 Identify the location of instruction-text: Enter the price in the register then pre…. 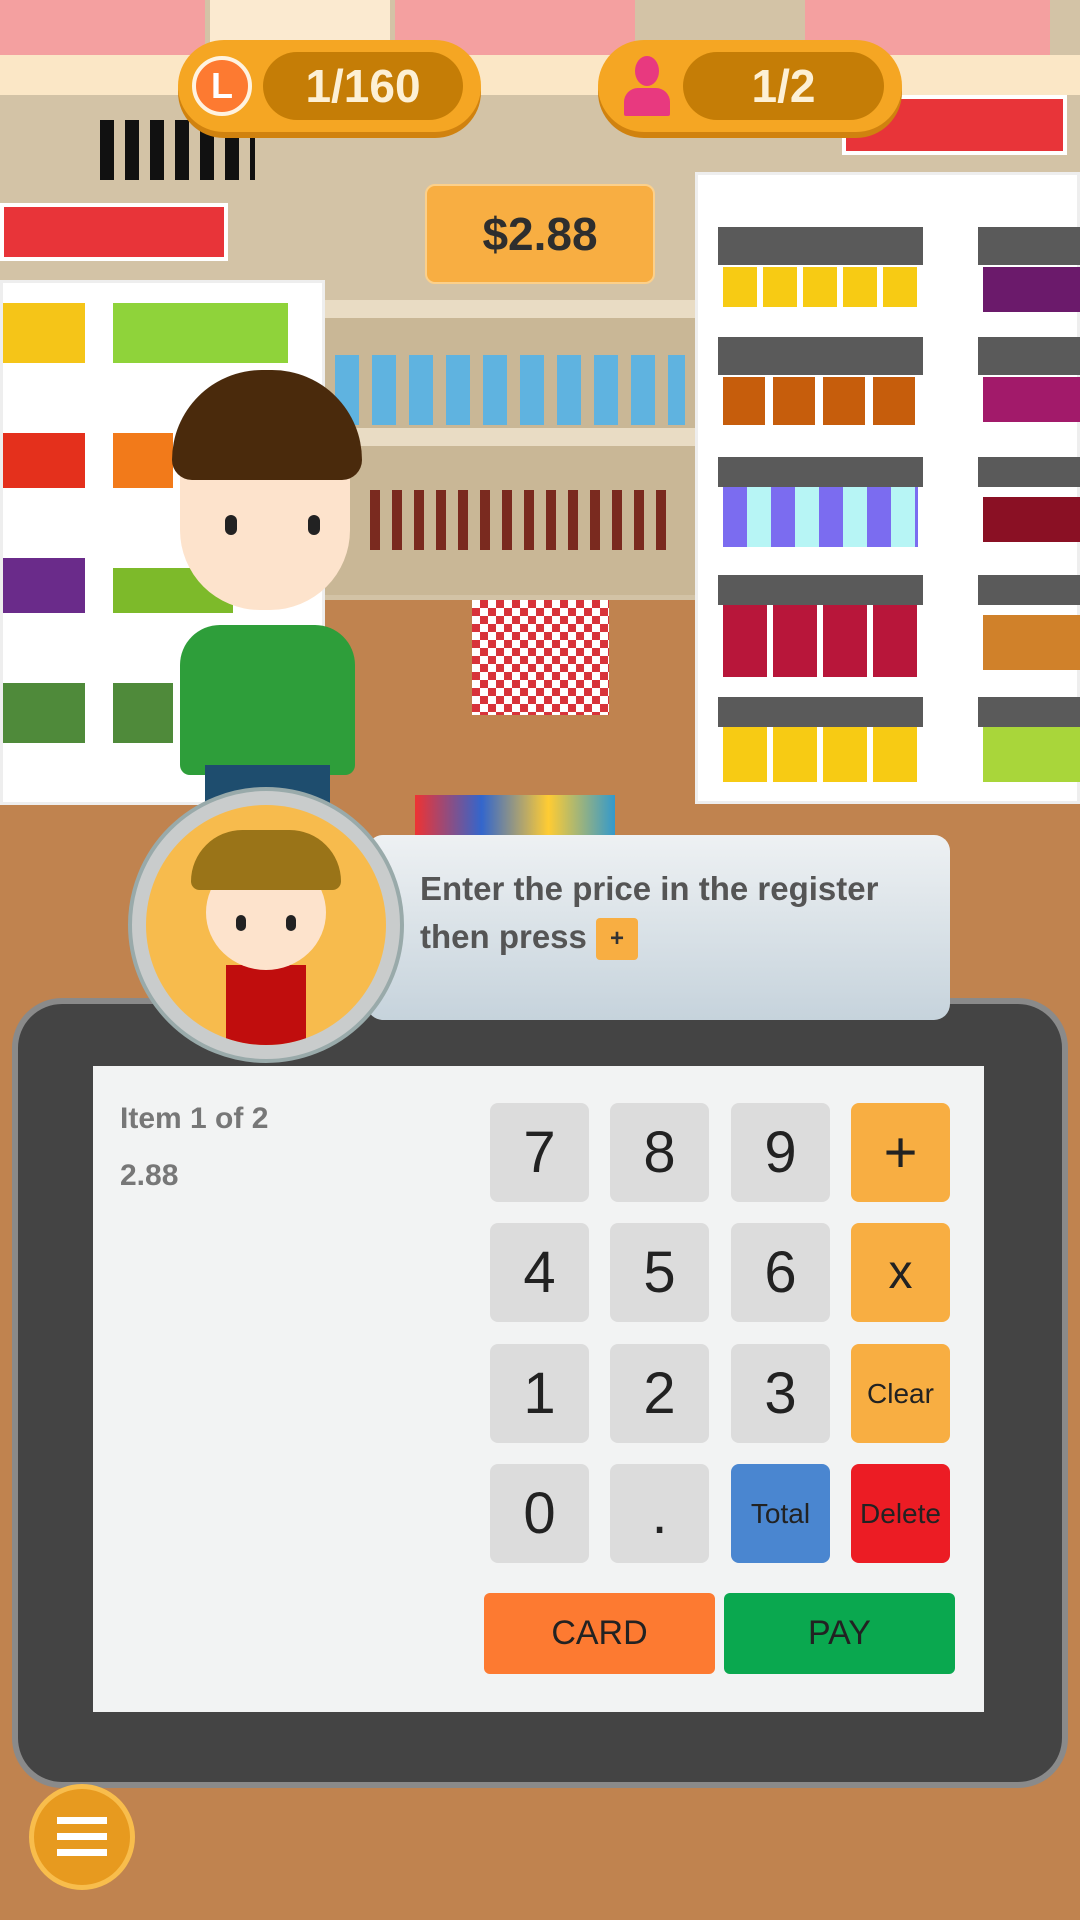
(649, 912).